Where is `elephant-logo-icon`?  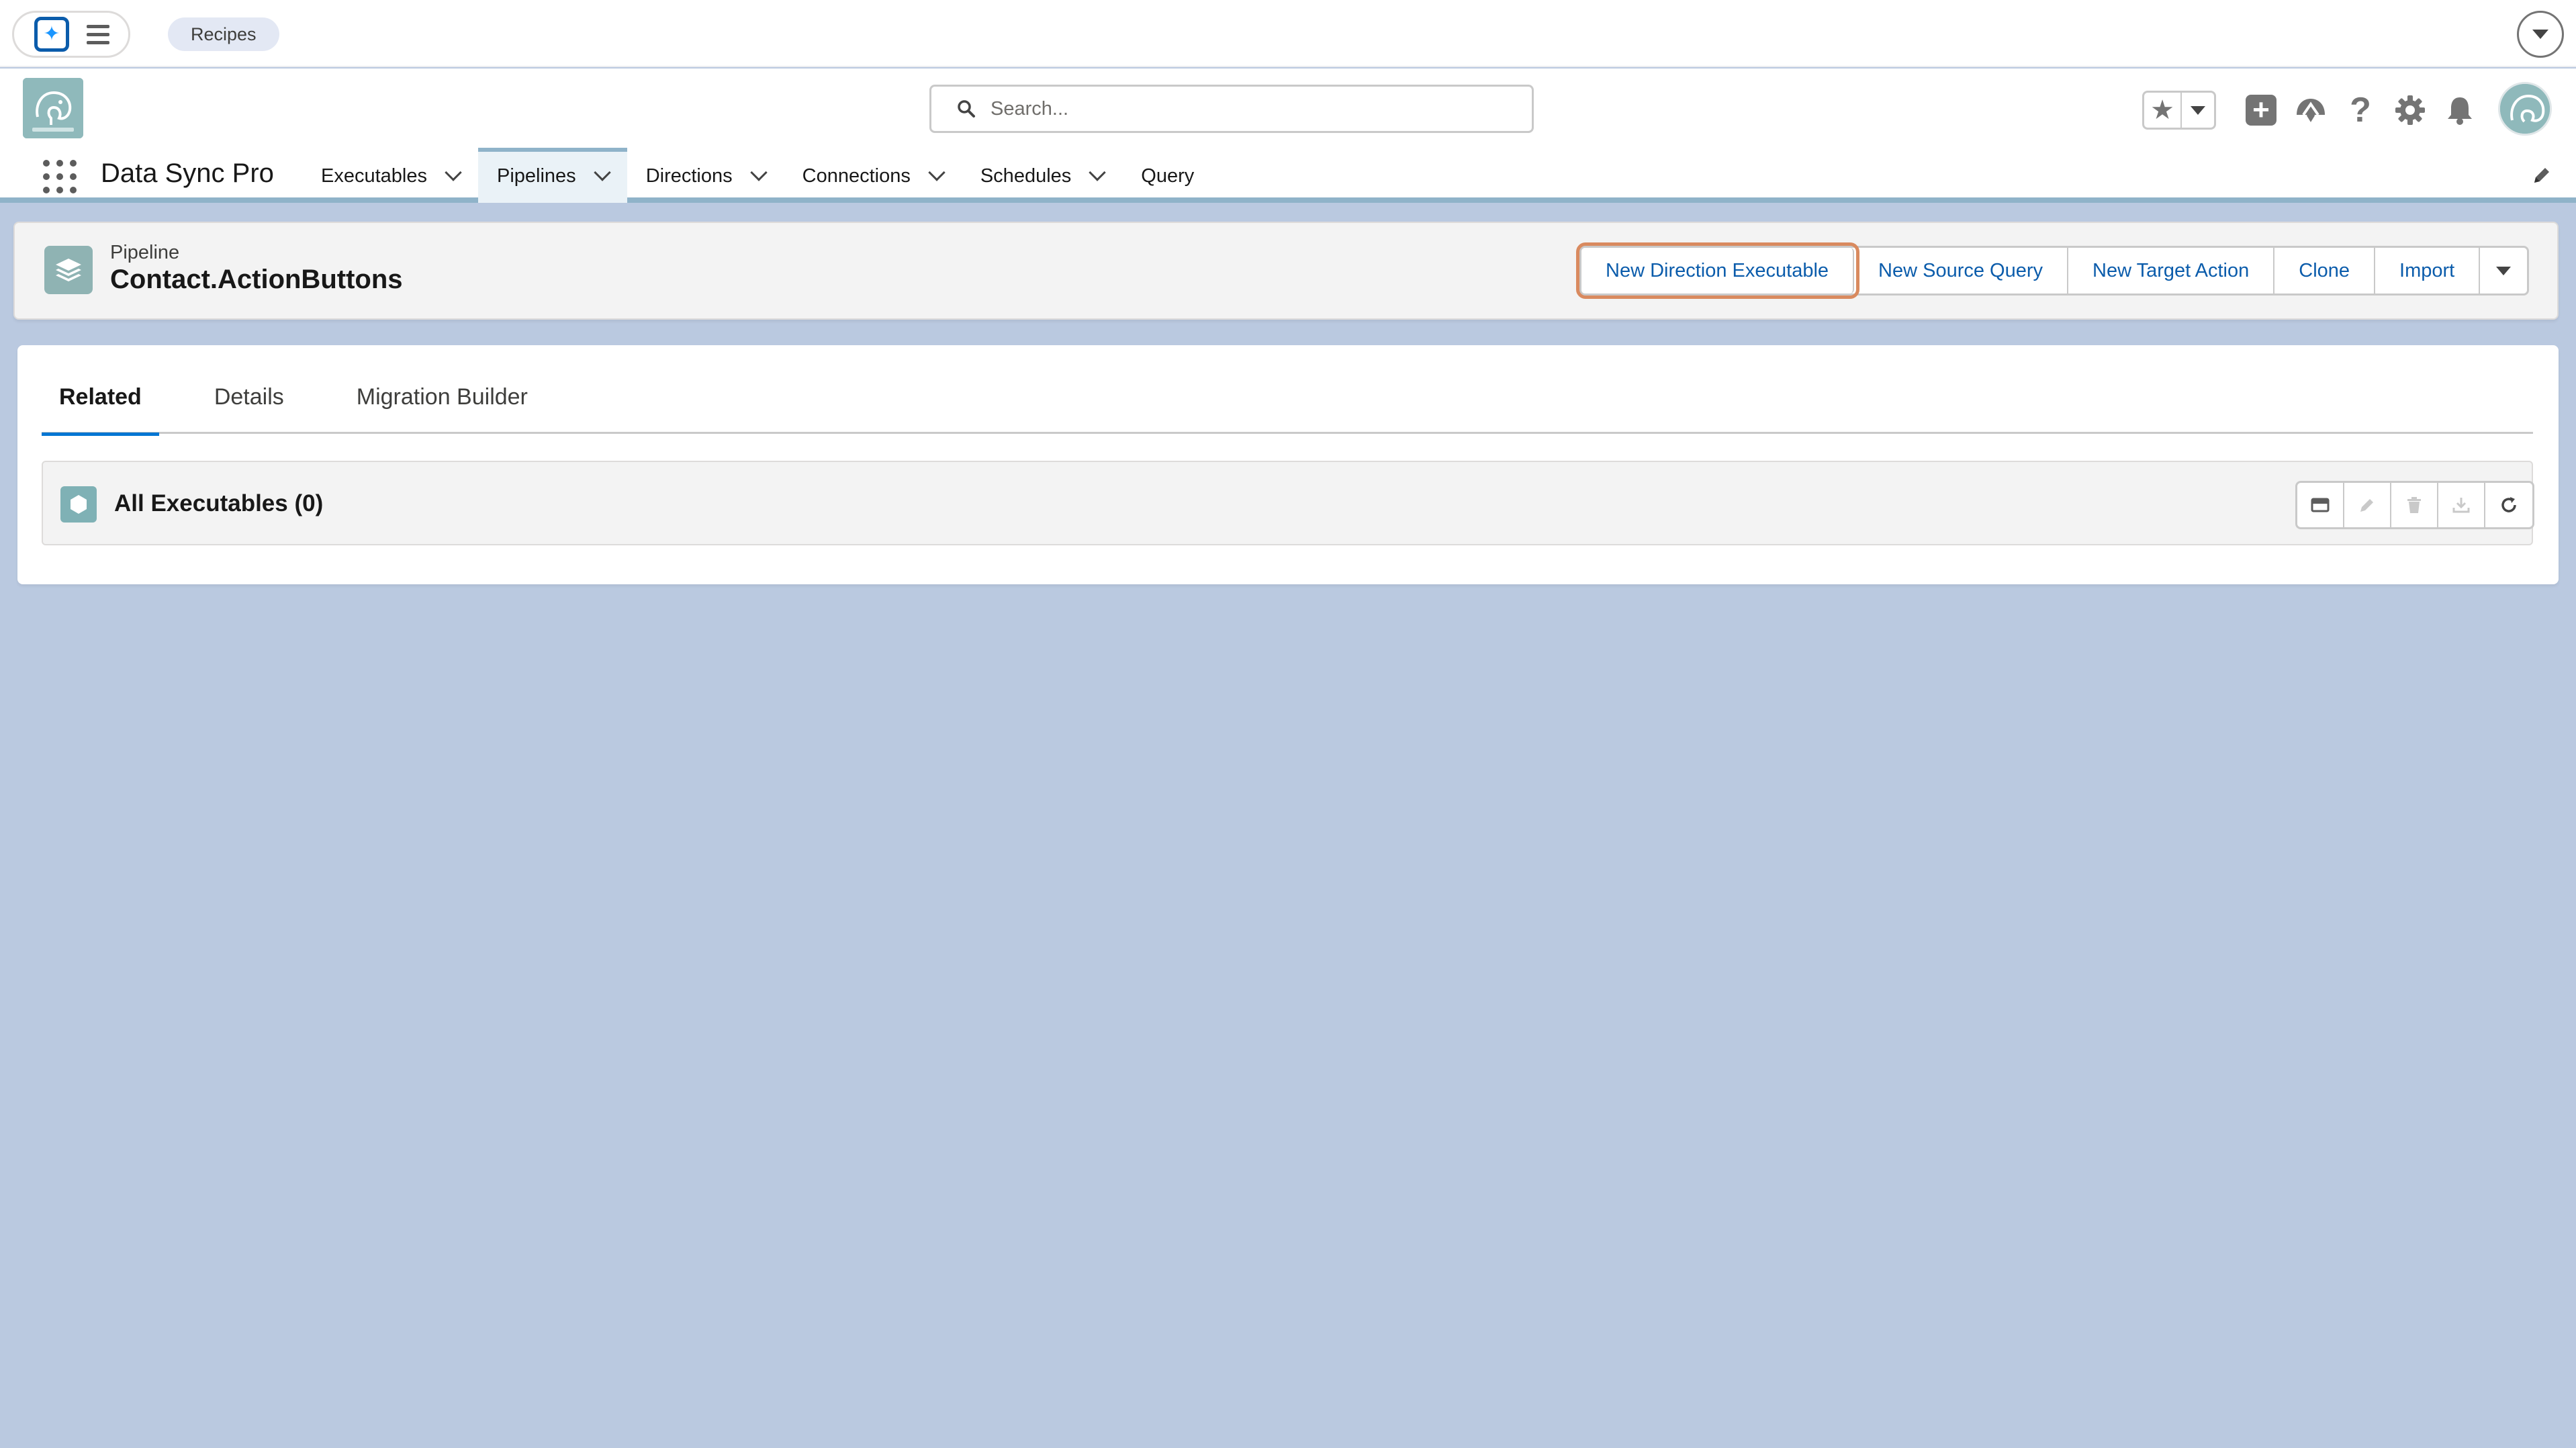 elephant-logo-icon is located at coordinates (53, 108).